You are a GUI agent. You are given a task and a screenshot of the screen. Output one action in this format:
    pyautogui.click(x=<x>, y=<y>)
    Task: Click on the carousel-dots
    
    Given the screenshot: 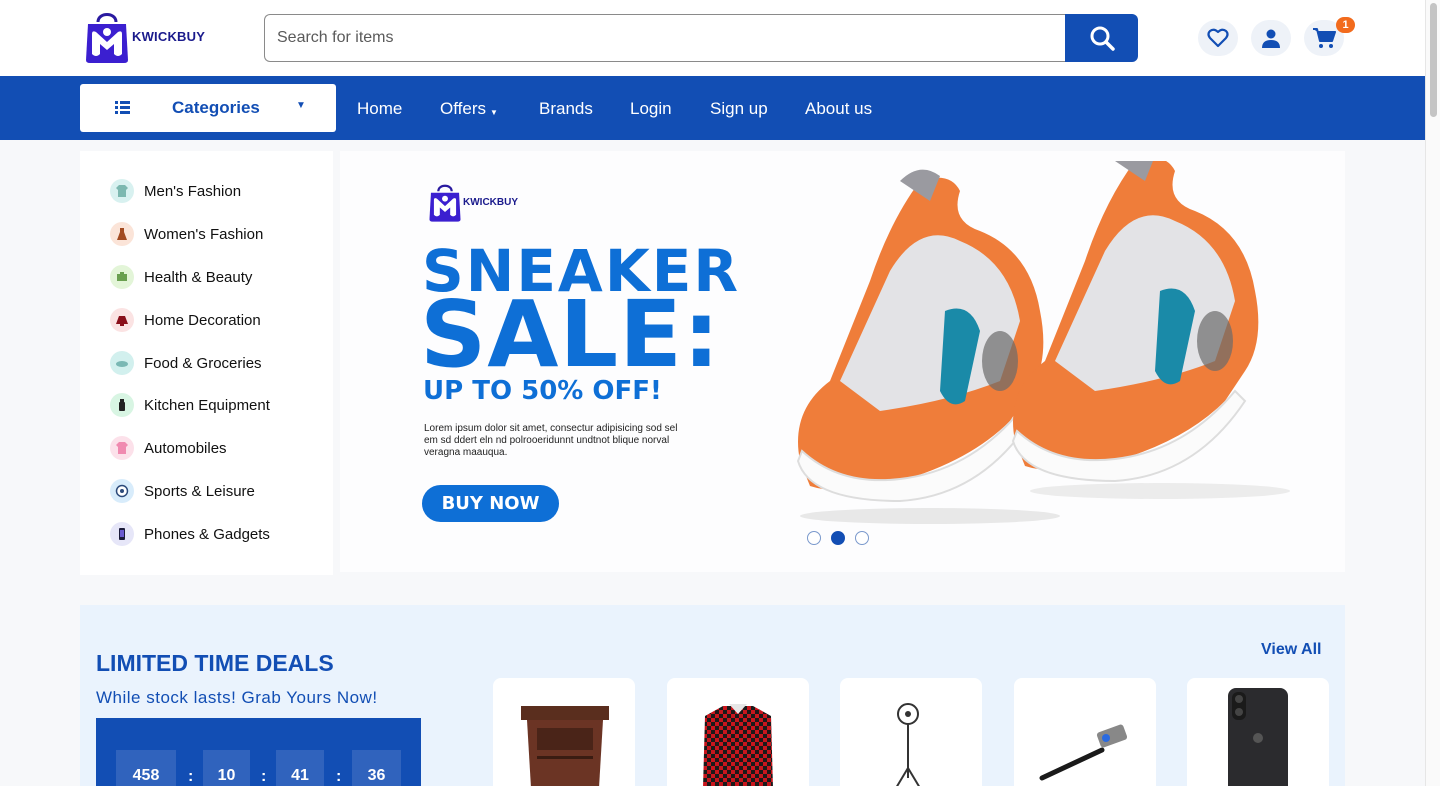 What is the action you would take?
    pyautogui.click(x=838, y=538)
    